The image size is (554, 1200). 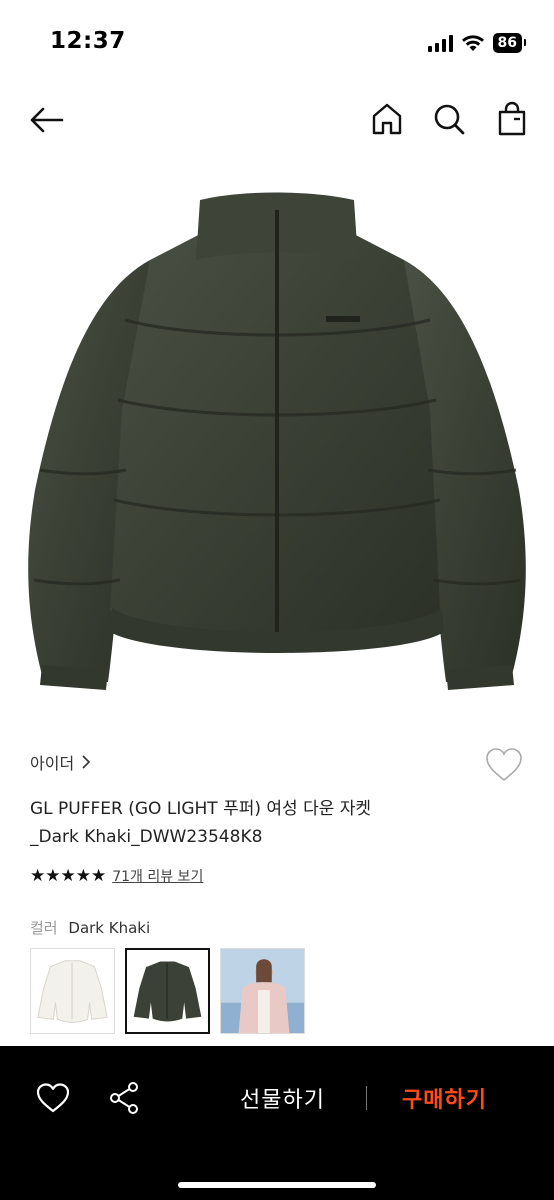 What do you see at coordinates (449, 119) in the screenshot?
I see `search-icon` at bounding box center [449, 119].